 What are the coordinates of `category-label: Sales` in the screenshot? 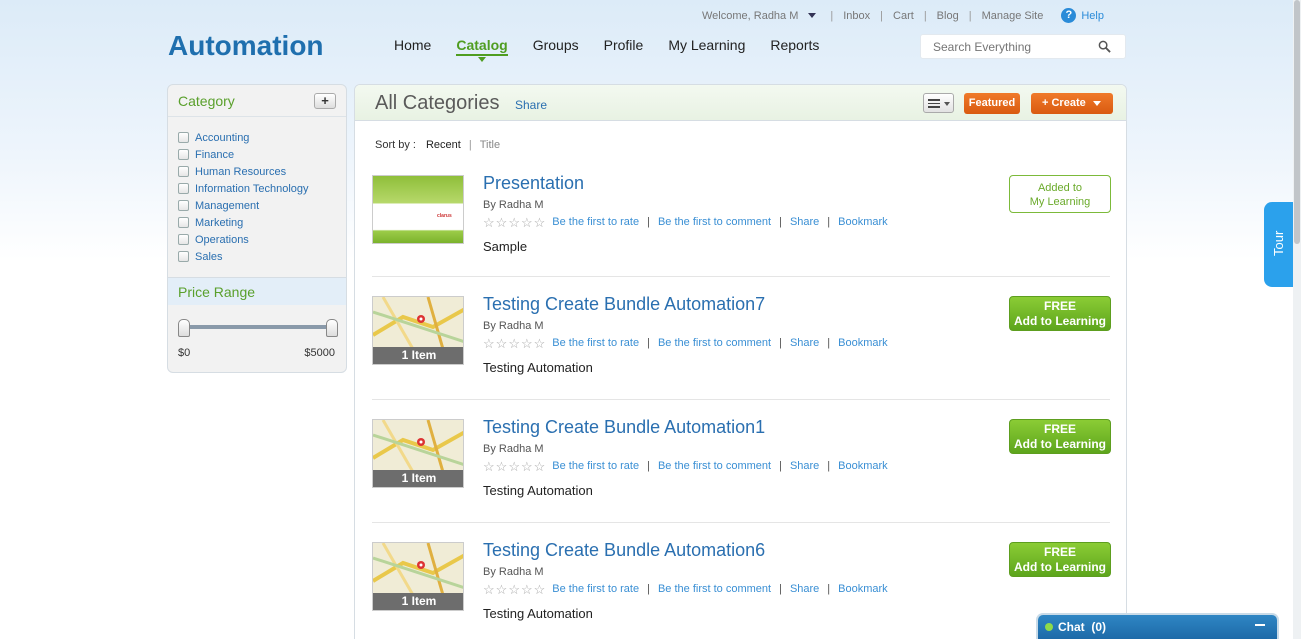 It's located at (209, 257).